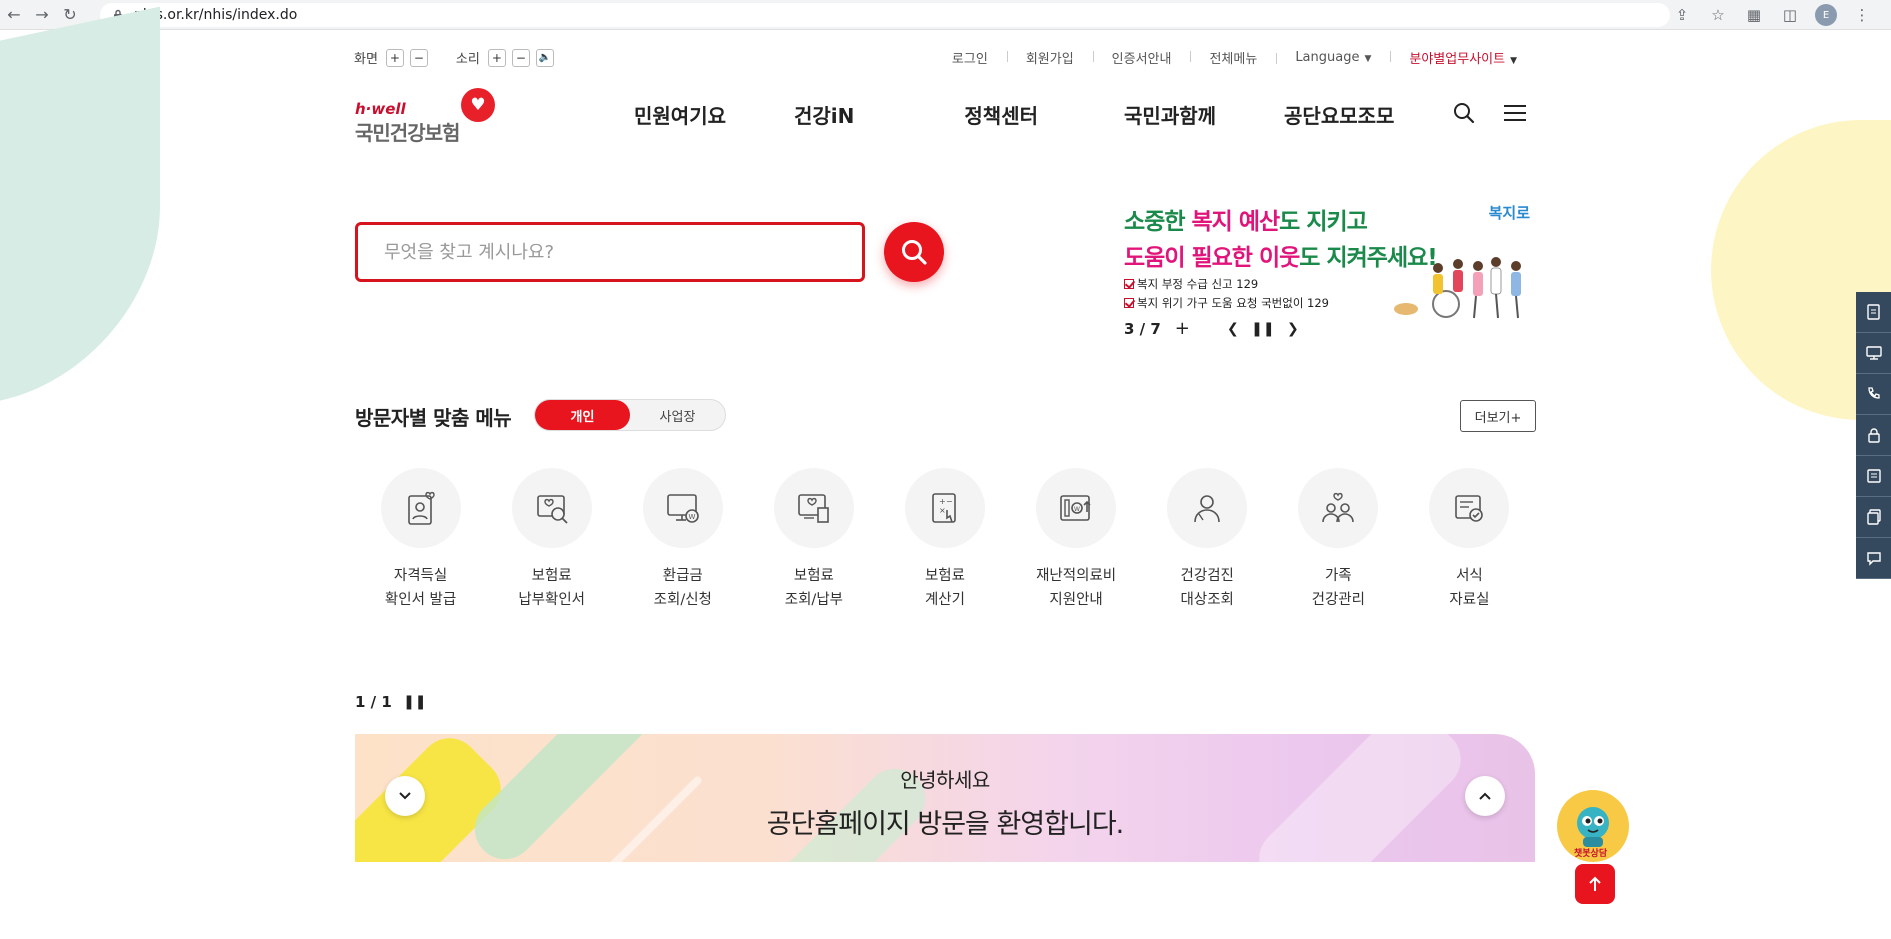 The image size is (1891, 939). I want to click on tab-business: 사업장, so click(677, 415).